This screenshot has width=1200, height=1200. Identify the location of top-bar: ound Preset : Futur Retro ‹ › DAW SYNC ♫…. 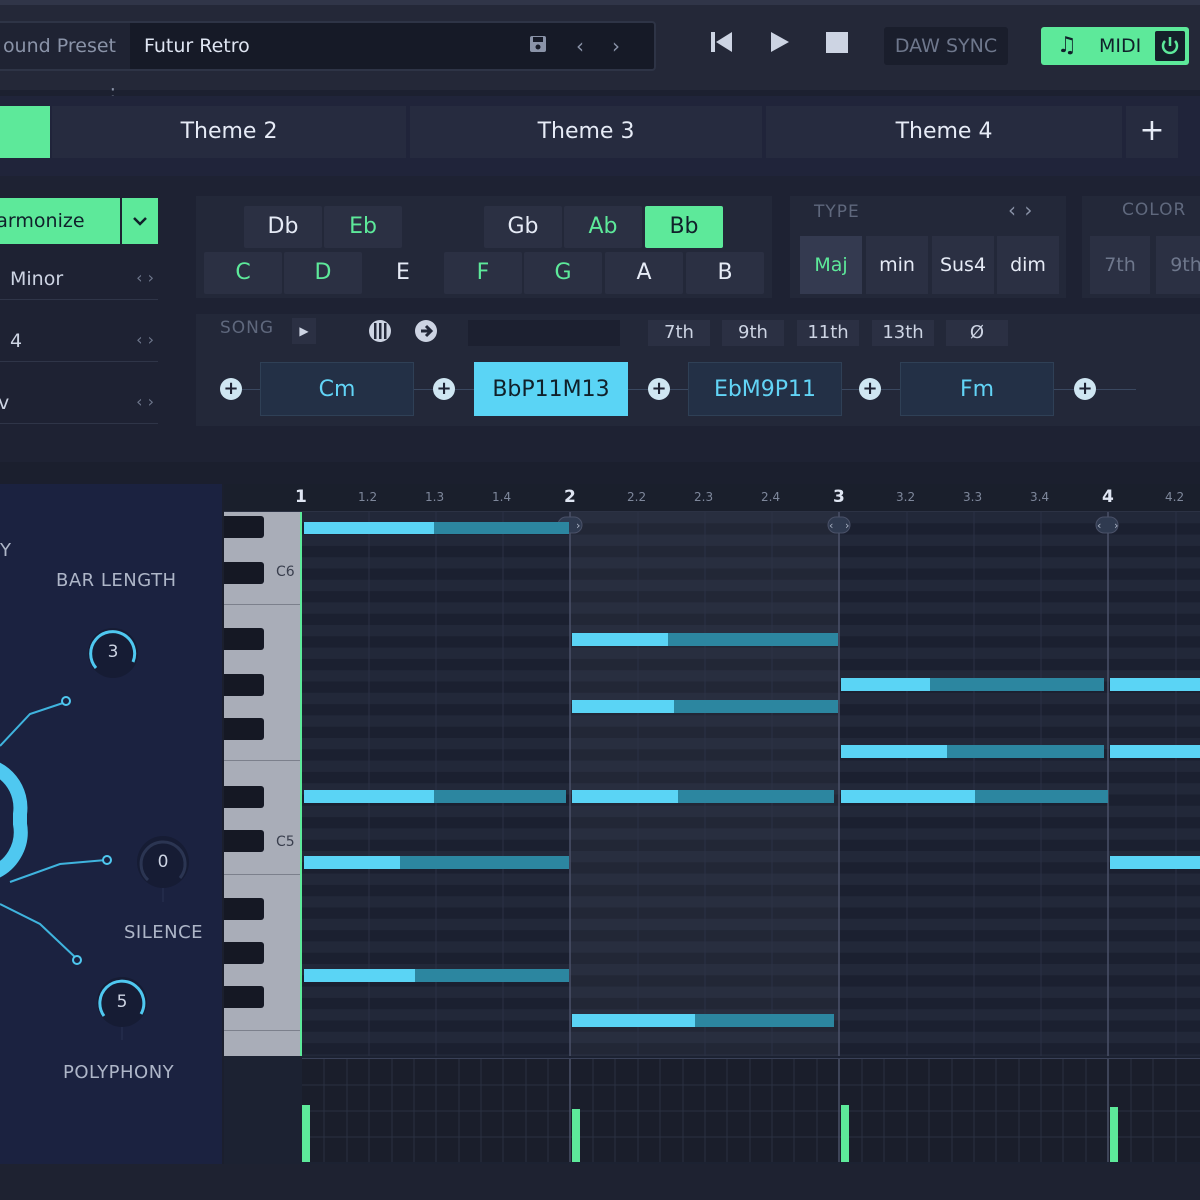
(600, 51).